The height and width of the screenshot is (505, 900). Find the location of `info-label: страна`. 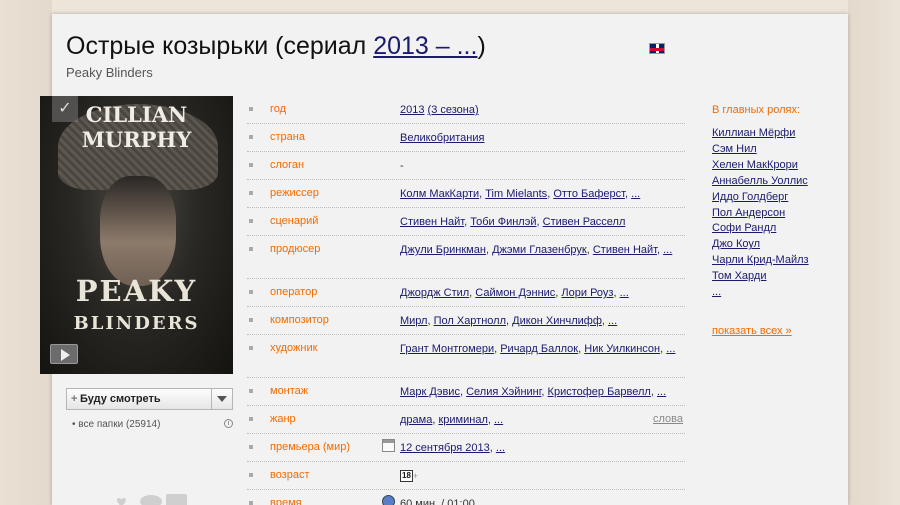

info-label: страна is located at coordinates (287, 137).